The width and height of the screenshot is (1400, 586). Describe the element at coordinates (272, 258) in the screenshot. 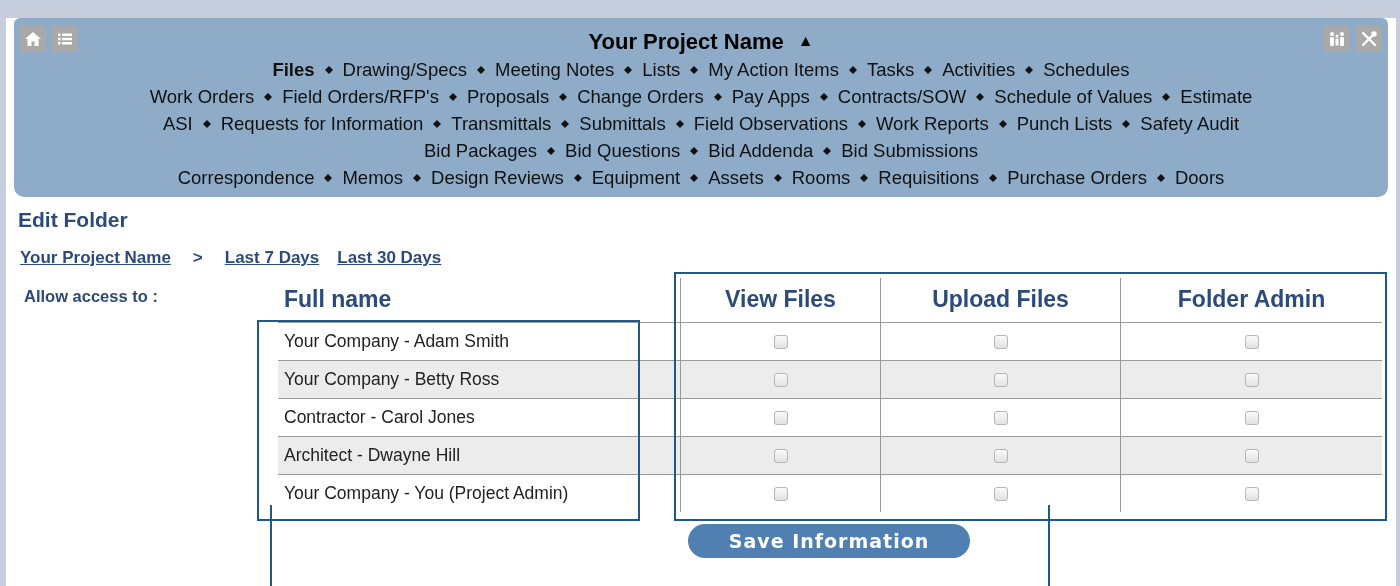

I see `date-filter-link: Last 7 Days` at that location.